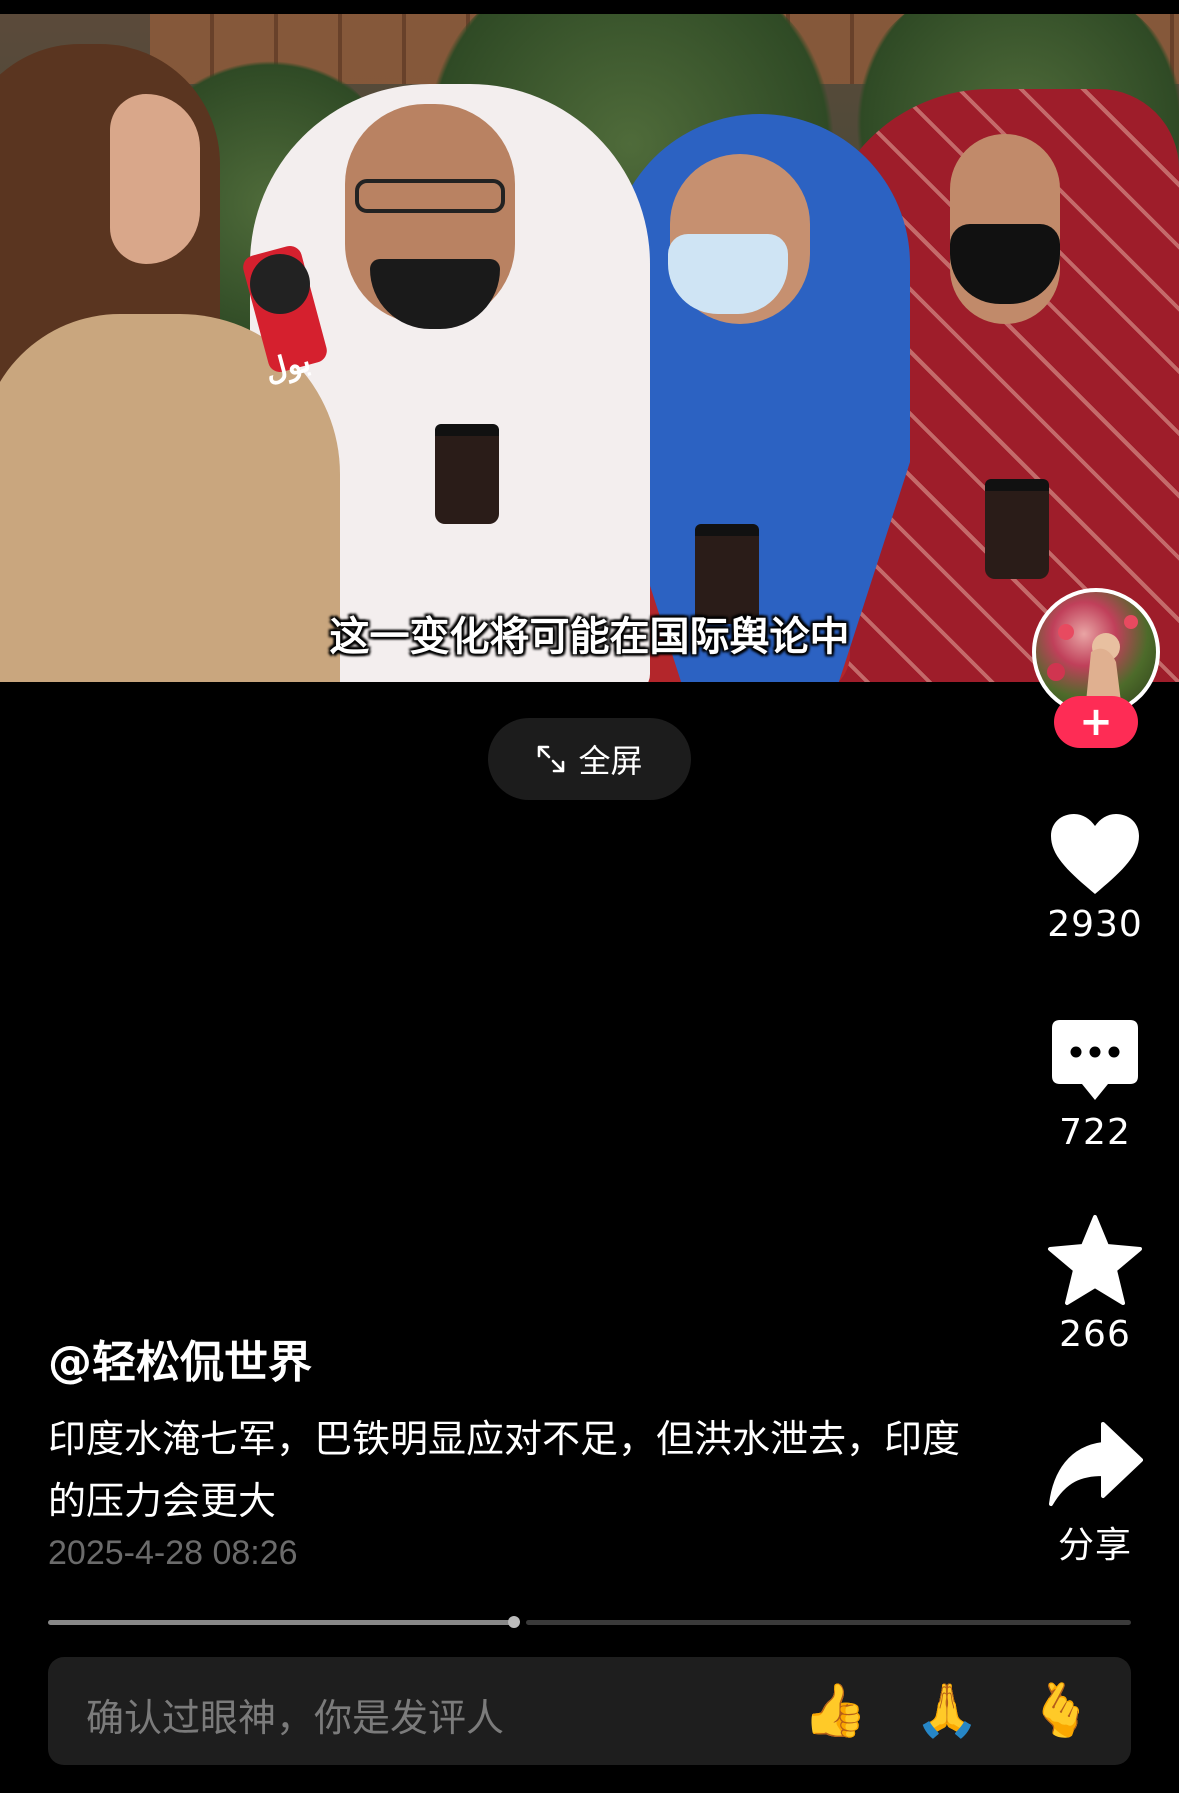 This screenshot has width=1179, height=1793. What do you see at coordinates (1095, 854) in the screenshot?
I see `heart-icon` at bounding box center [1095, 854].